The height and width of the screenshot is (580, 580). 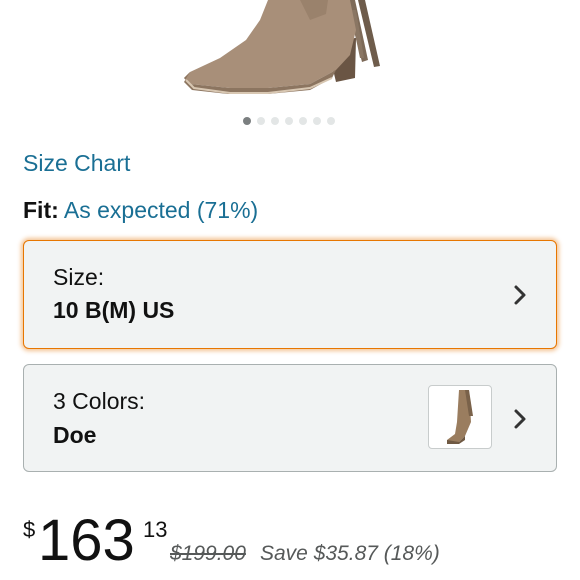 I want to click on size-chart-link: Size Chart, so click(x=76, y=163).